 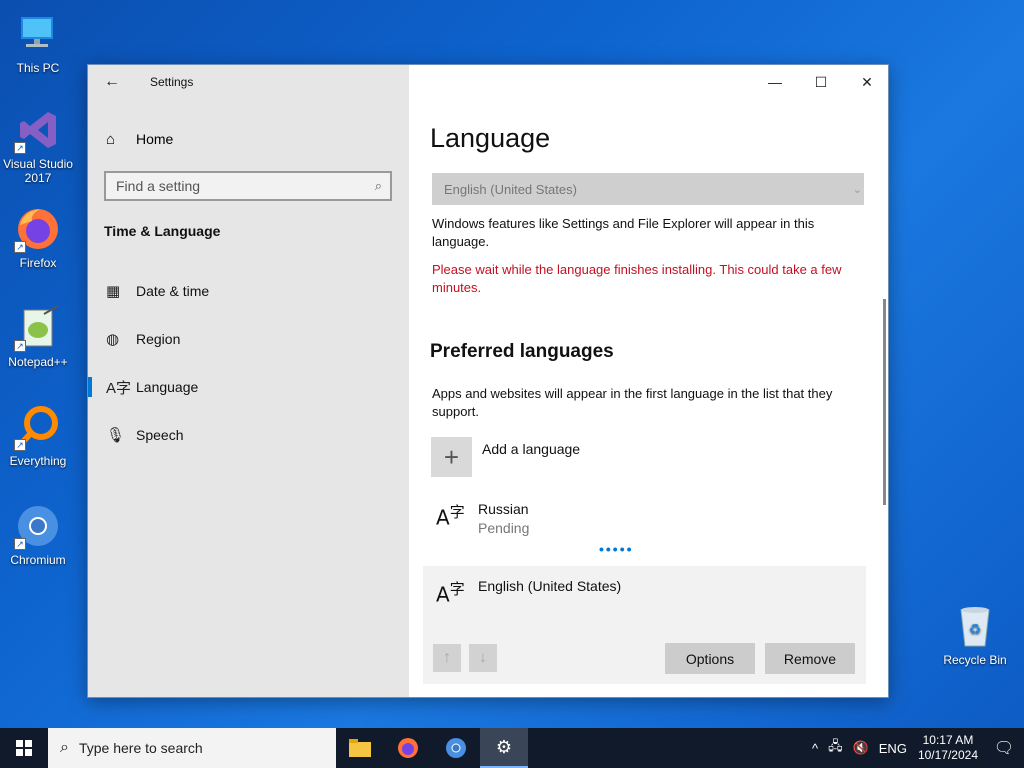 What do you see at coordinates (550, 586) in the screenshot?
I see `language-name: English (United States)` at bounding box center [550, 586].